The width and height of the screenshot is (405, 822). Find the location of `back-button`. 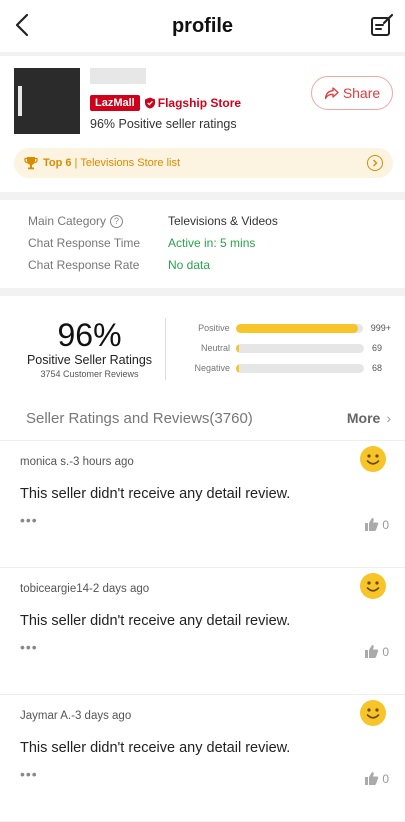

back-button is located at coordinates (22, 25).